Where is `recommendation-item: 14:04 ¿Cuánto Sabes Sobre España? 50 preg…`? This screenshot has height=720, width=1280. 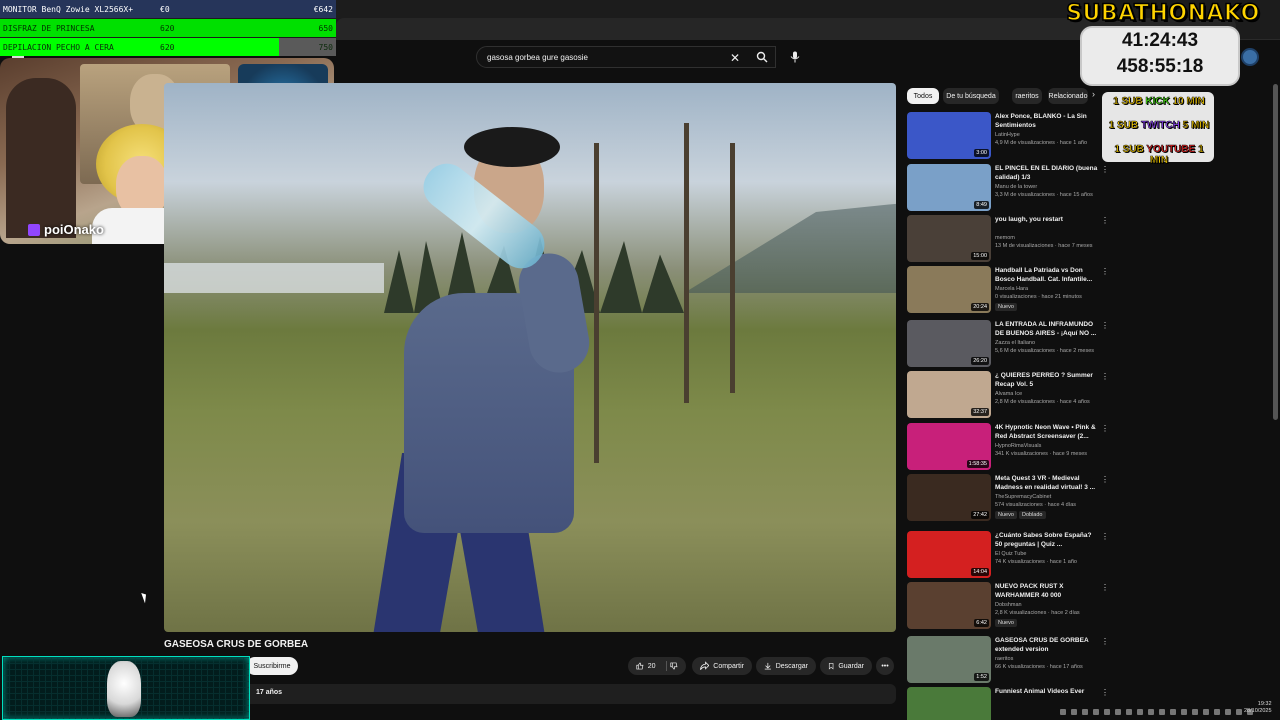
recommendation-item: 14:04 ¿Cuánto Sabes Sobre España? 50 preg… is located at coordinates (1008, 555).